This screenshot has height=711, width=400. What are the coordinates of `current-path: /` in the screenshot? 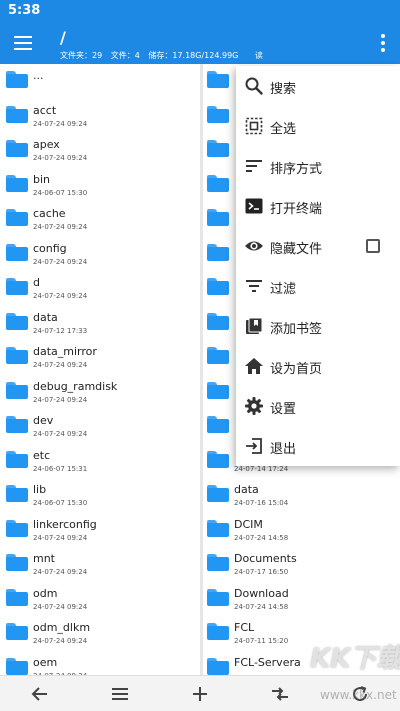 It's located at (63, 37).